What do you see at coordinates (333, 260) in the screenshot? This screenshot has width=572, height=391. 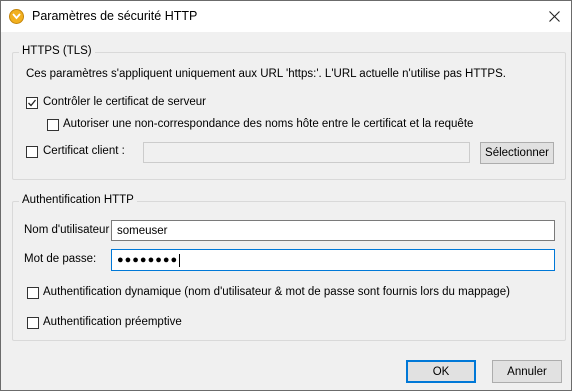 I see `password-field: ●●●●●●●●` at bounding box center [333, 260].